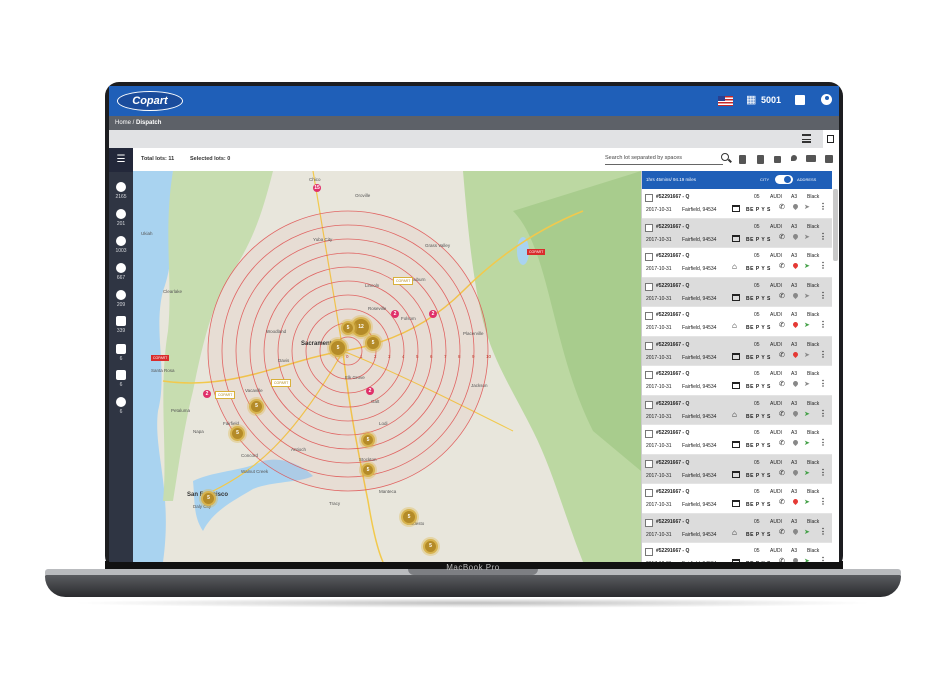  What do you see at coordinates (831, 139) in the screenshot?
I see `map-view-icon` at bounding box center [831, 139].